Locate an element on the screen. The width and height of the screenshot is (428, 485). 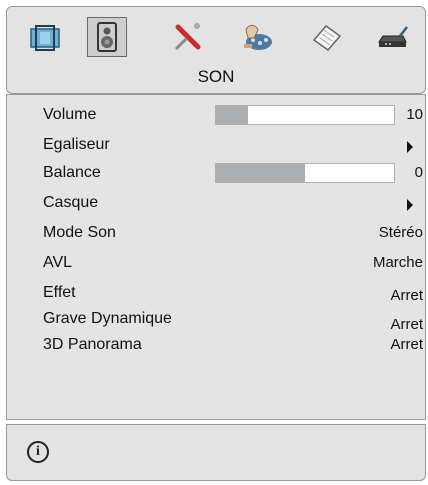
balance-slider is located at coordinates (305, 173).